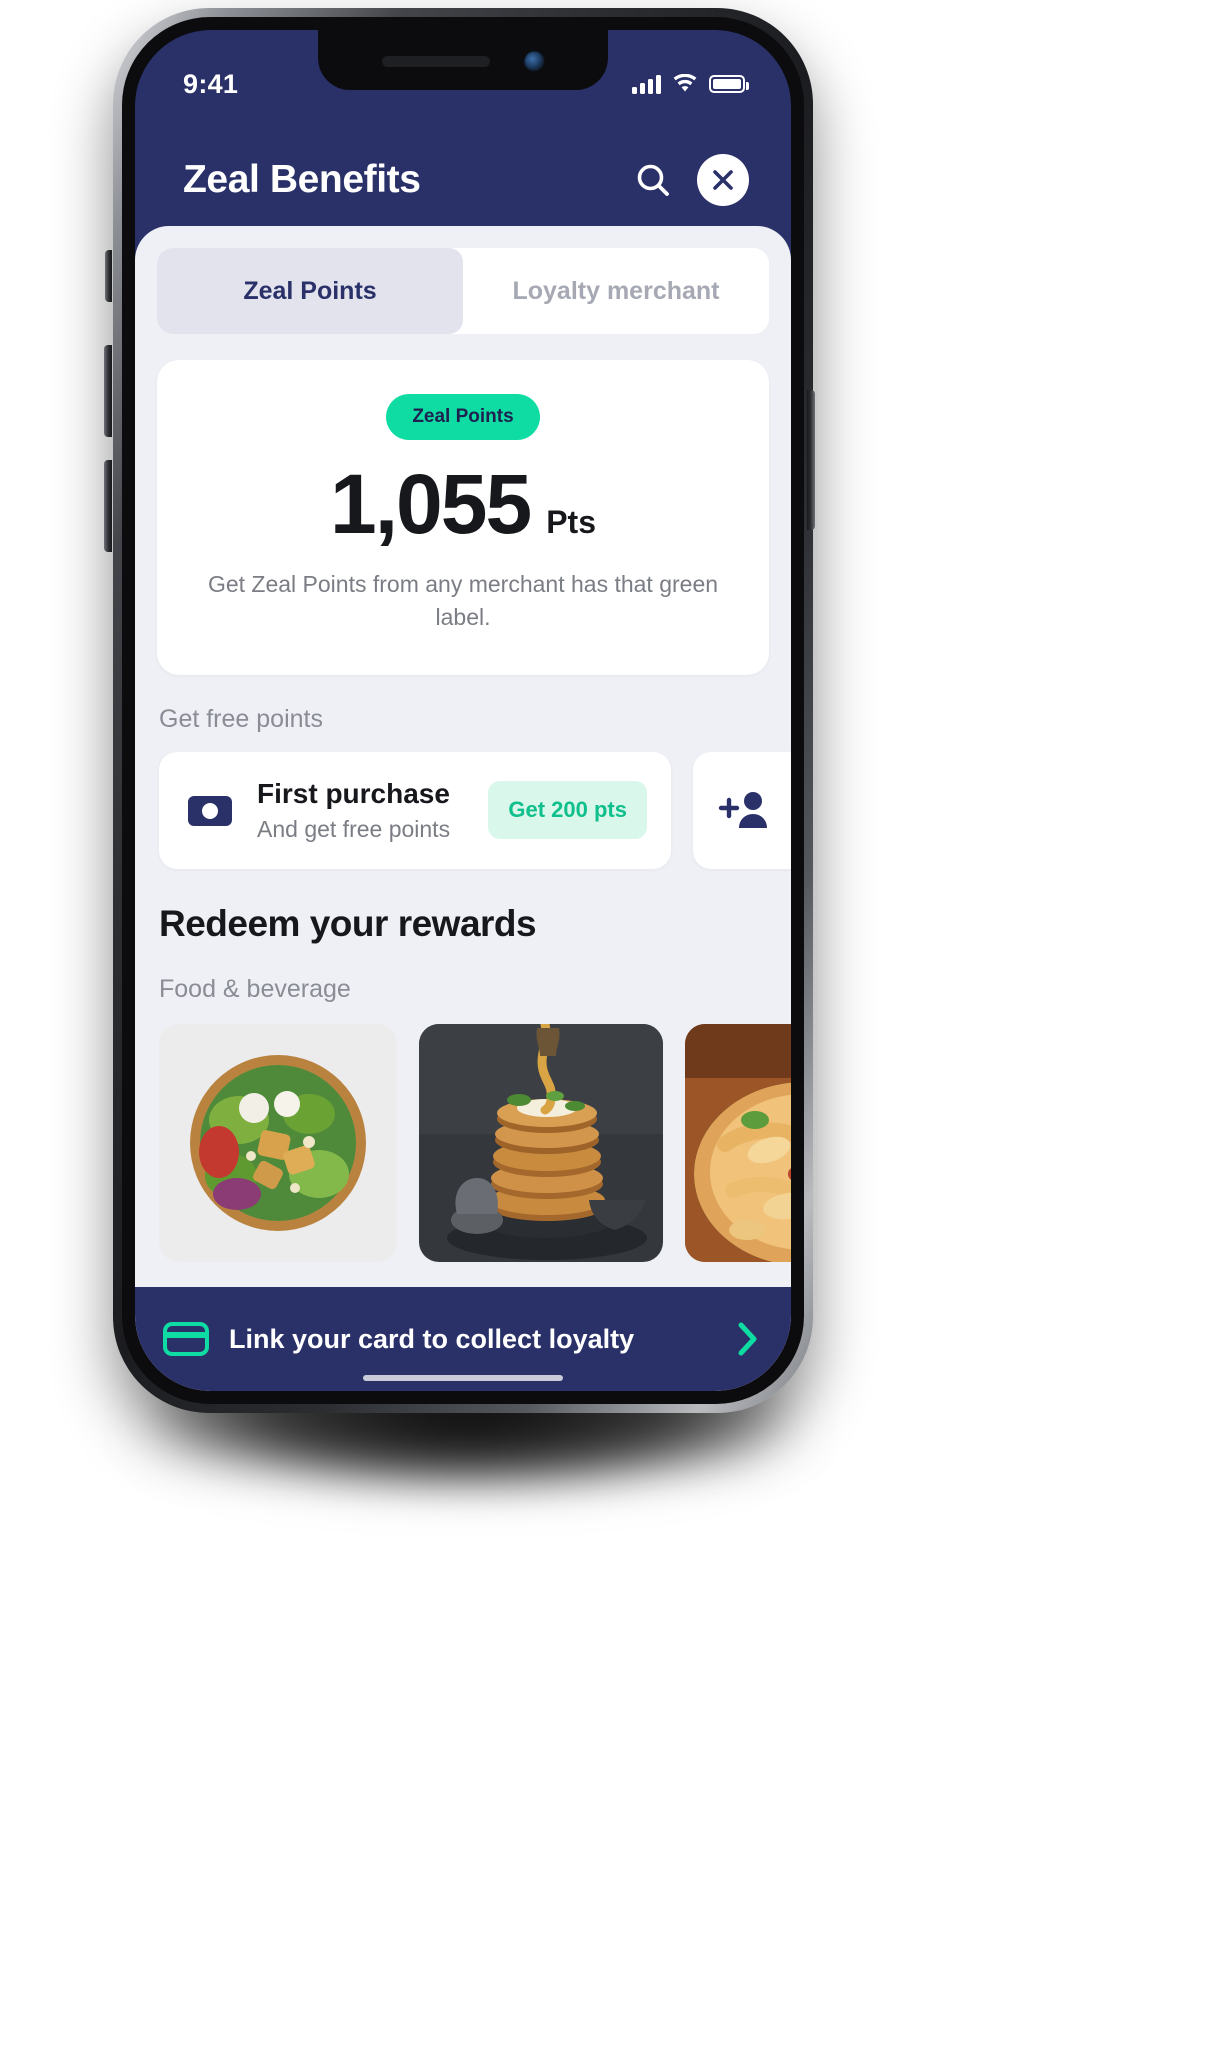 This screenshot has width=1217, height=2060. Describe the element at coordinates (108, 506) in the screenshot. I see `volume-down-button` at that location.